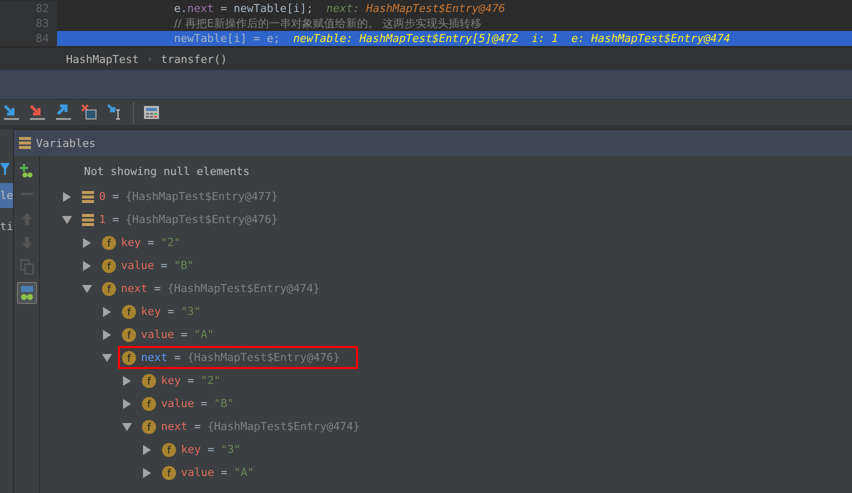  I want to click on variable-entry: next = {HashMapTest$Entry@476}, so click(240, 357).